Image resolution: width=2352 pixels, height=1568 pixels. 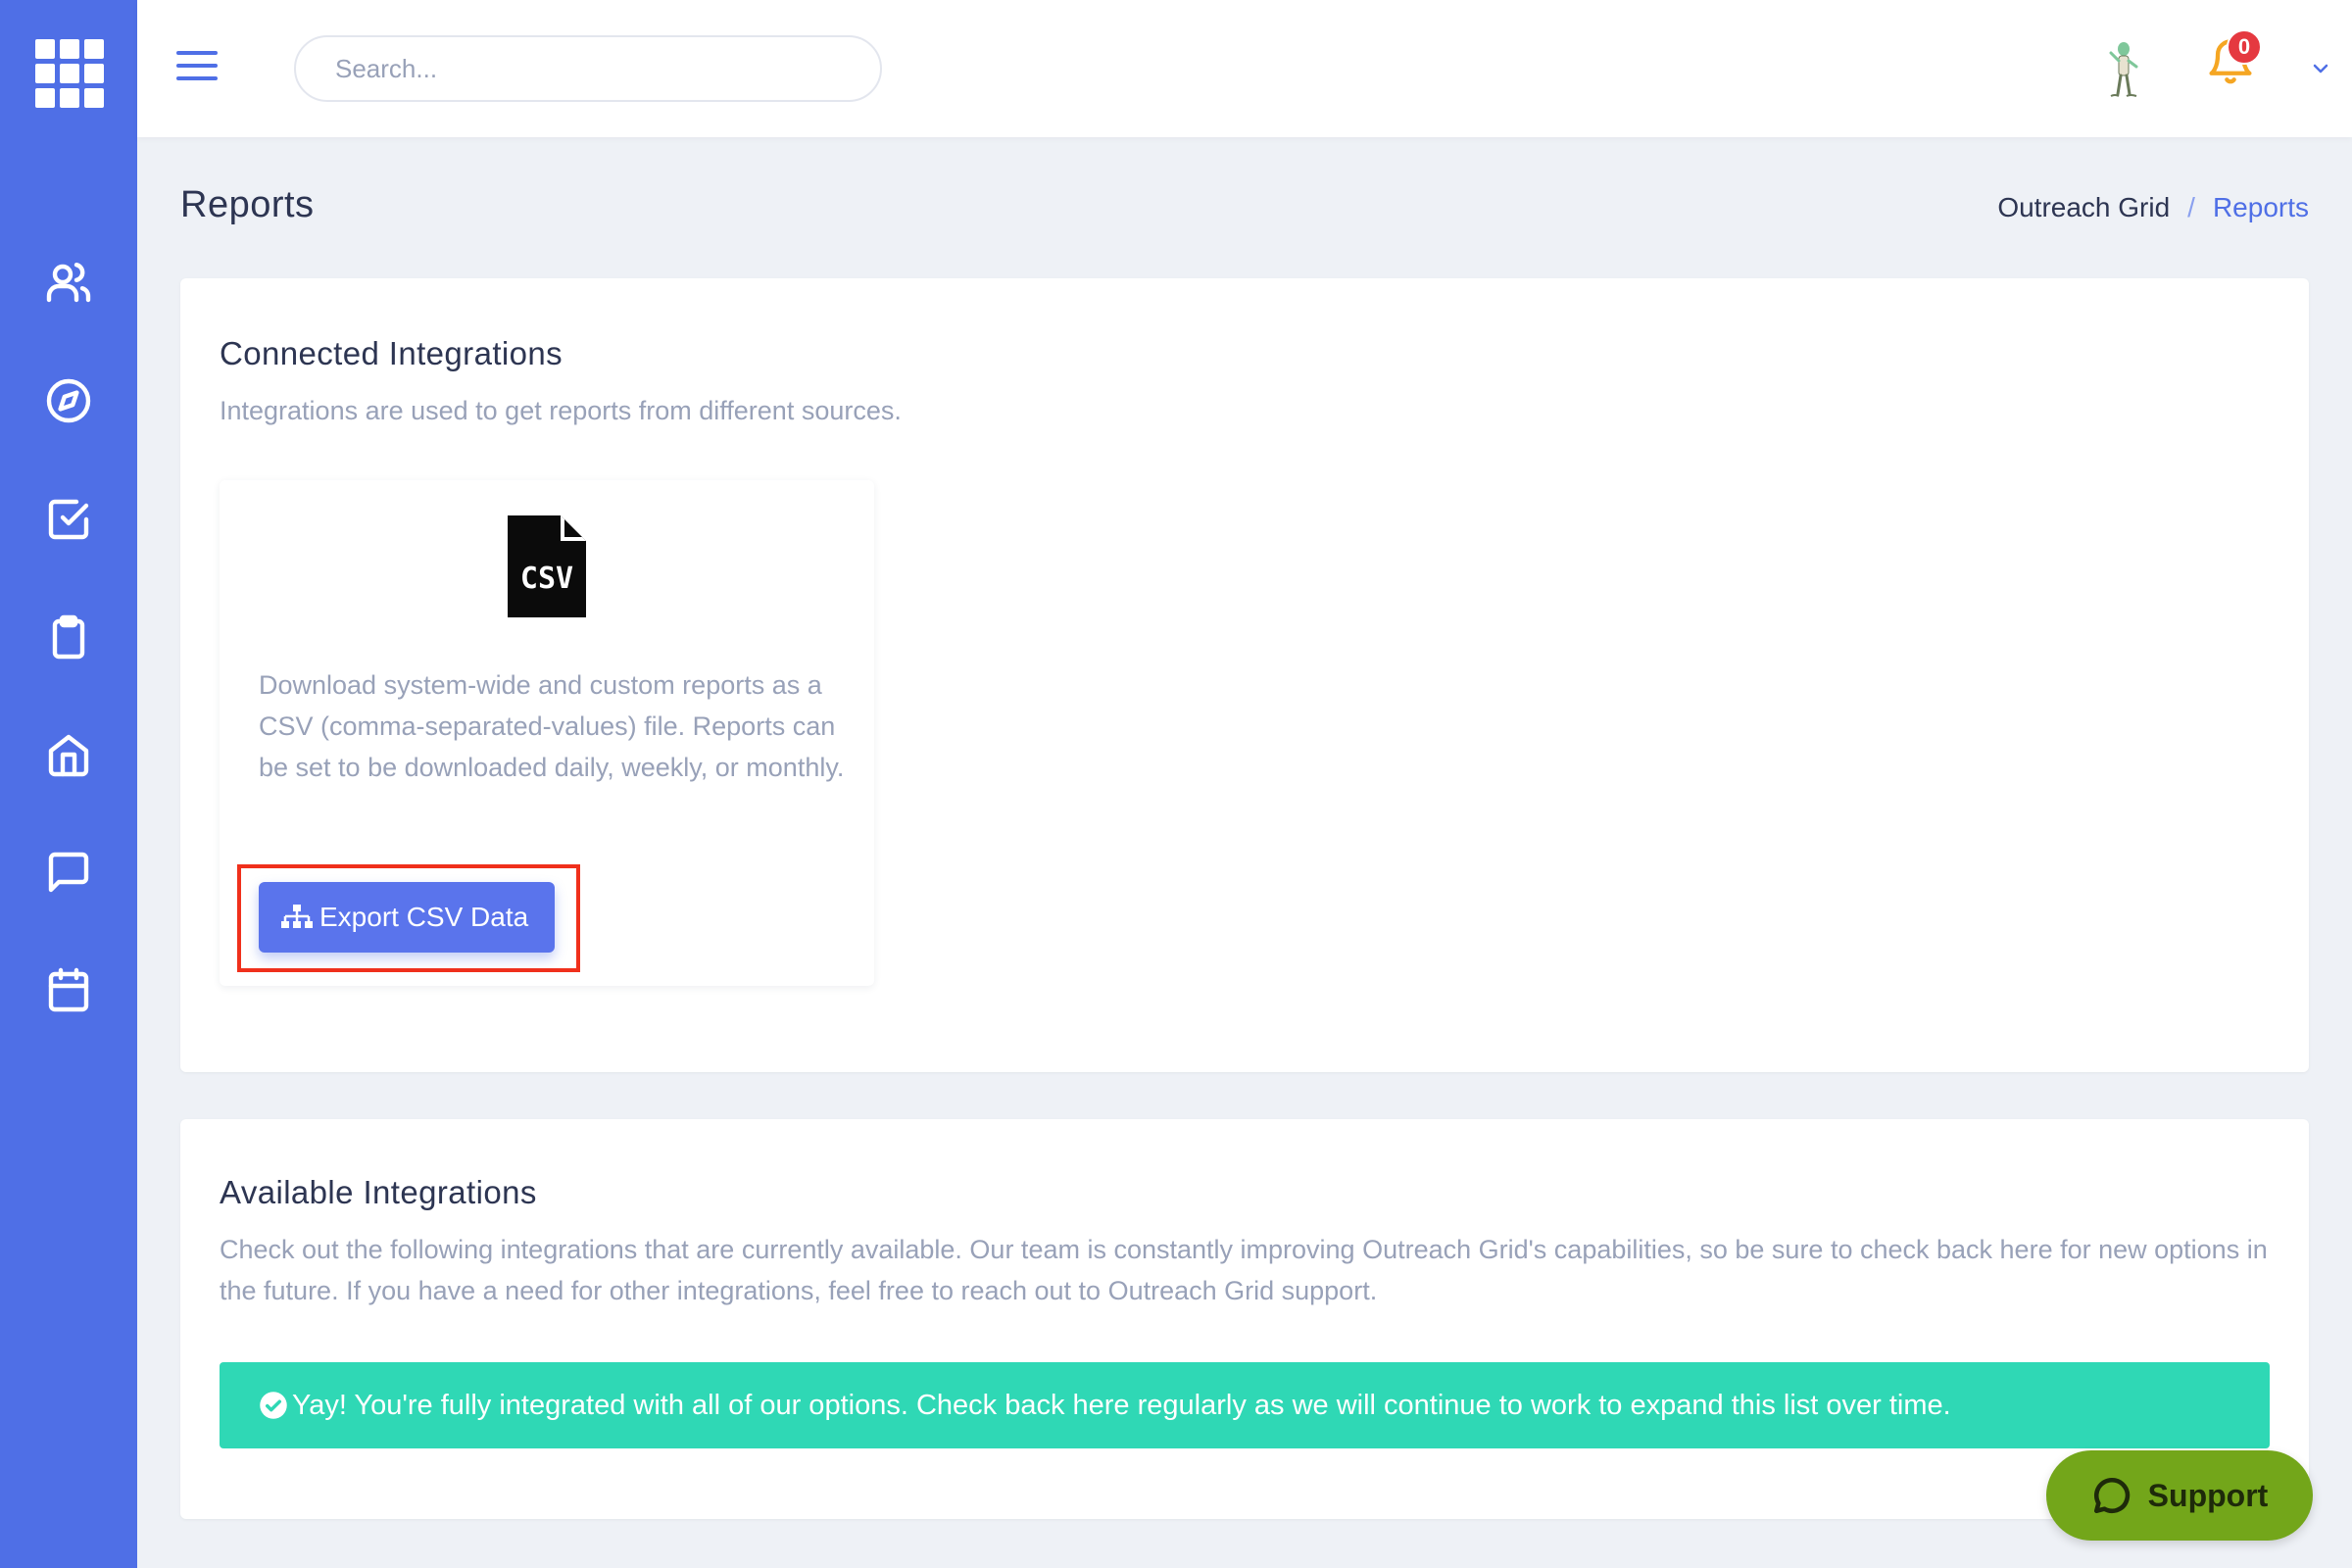 I want to click on breadcrumb-item-home: Outreach Grid, so click(x=2083, y=207).